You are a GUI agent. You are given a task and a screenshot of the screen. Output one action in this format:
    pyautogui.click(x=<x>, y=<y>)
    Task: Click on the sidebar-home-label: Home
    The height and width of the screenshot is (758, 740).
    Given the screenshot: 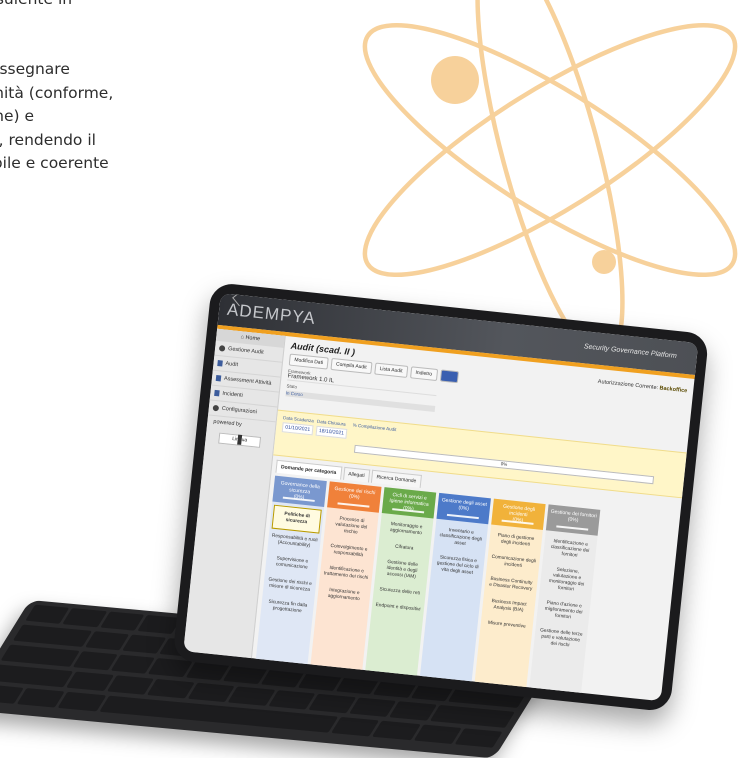 What is the action you would take?
    pyautogui.click(x=253, y=338)
    